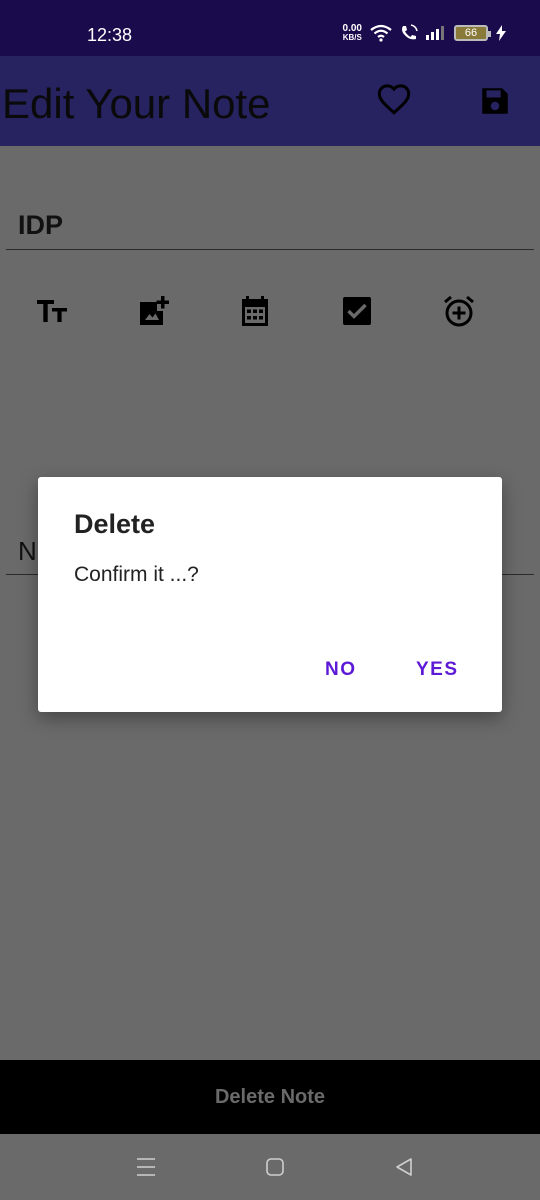 The height and width of the screenshot is (1200, 540). Describe the element at coordinates (410, 32) in the screenshot. I see `wifi-calling-icon` at that location.